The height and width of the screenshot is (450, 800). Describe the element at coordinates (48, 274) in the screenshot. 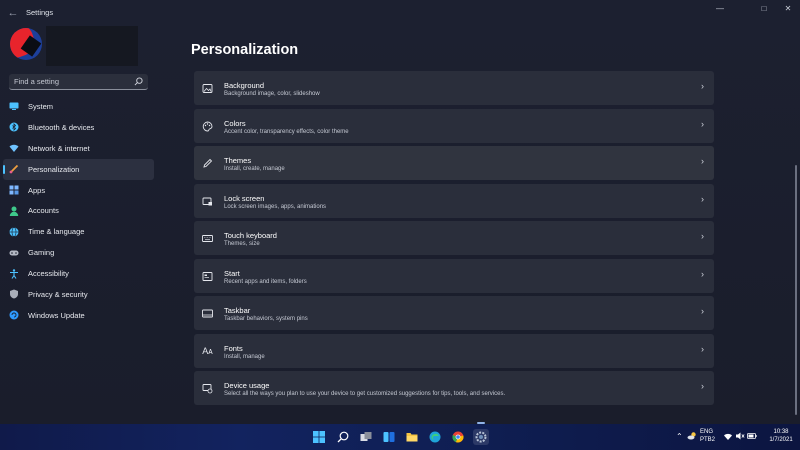

I see `sidebar-item-label: Accessibility` at that location.